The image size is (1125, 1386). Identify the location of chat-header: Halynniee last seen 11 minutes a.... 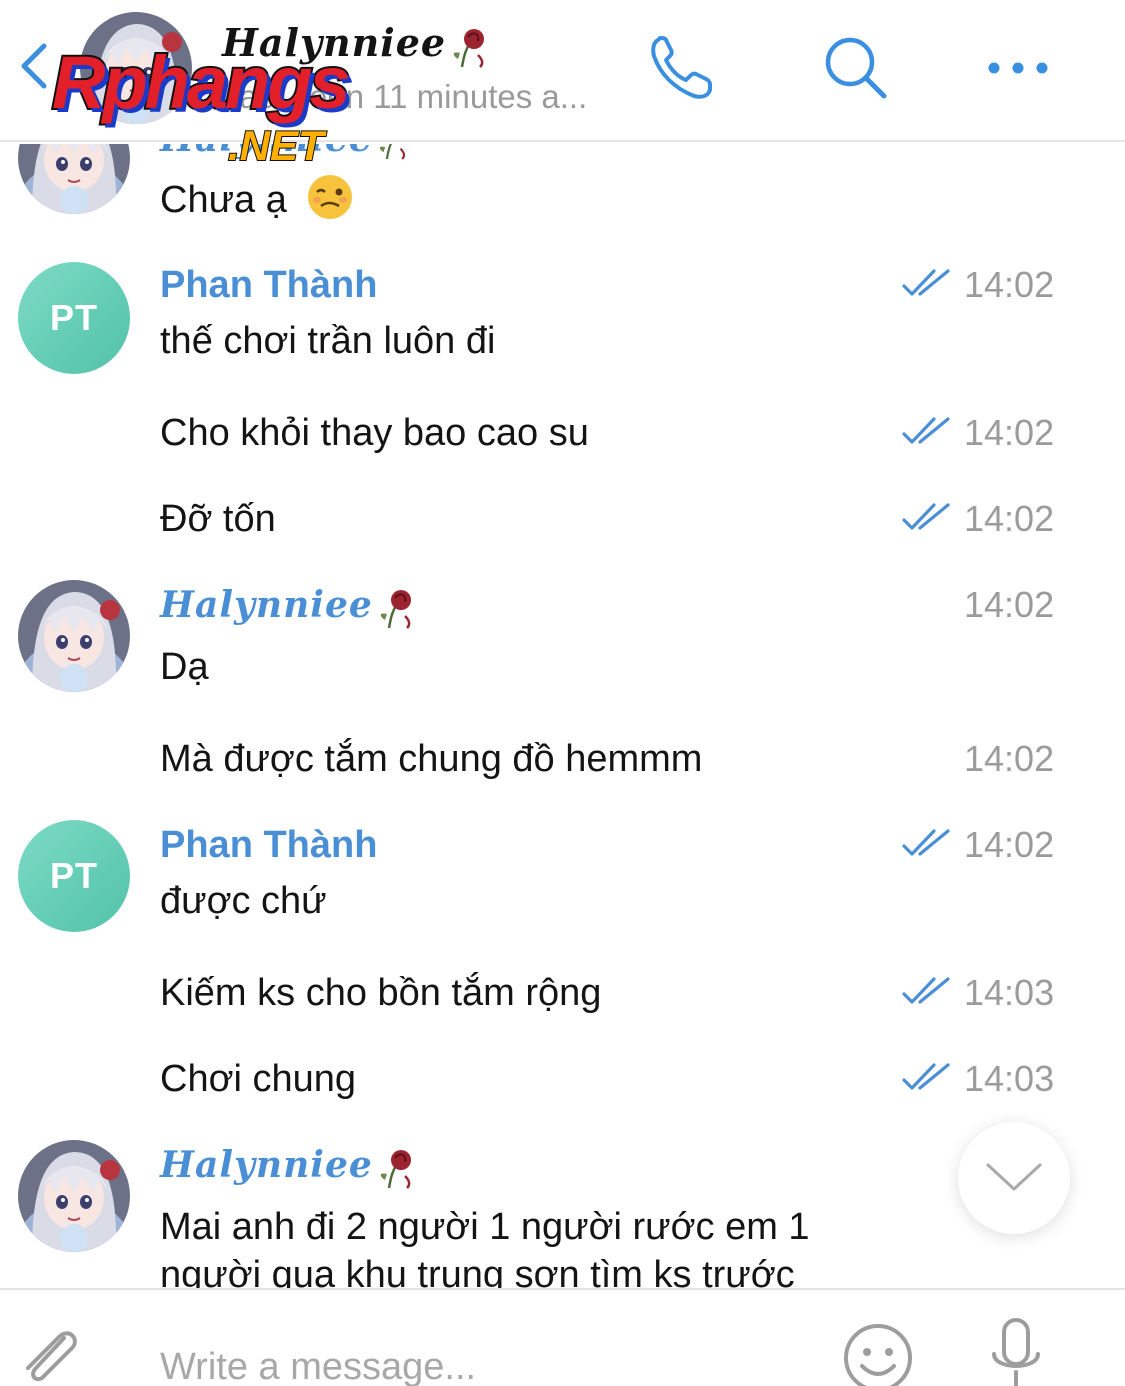
(562, 71).